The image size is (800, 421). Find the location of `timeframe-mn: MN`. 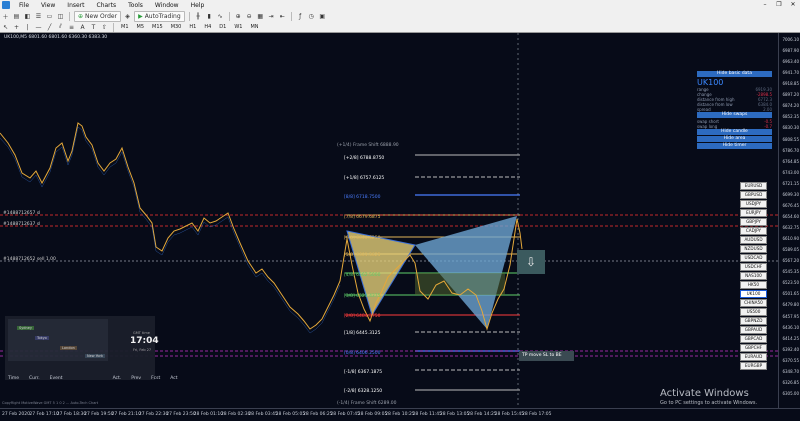

timeframe-mn: MN is located at coordinates (254, 27).